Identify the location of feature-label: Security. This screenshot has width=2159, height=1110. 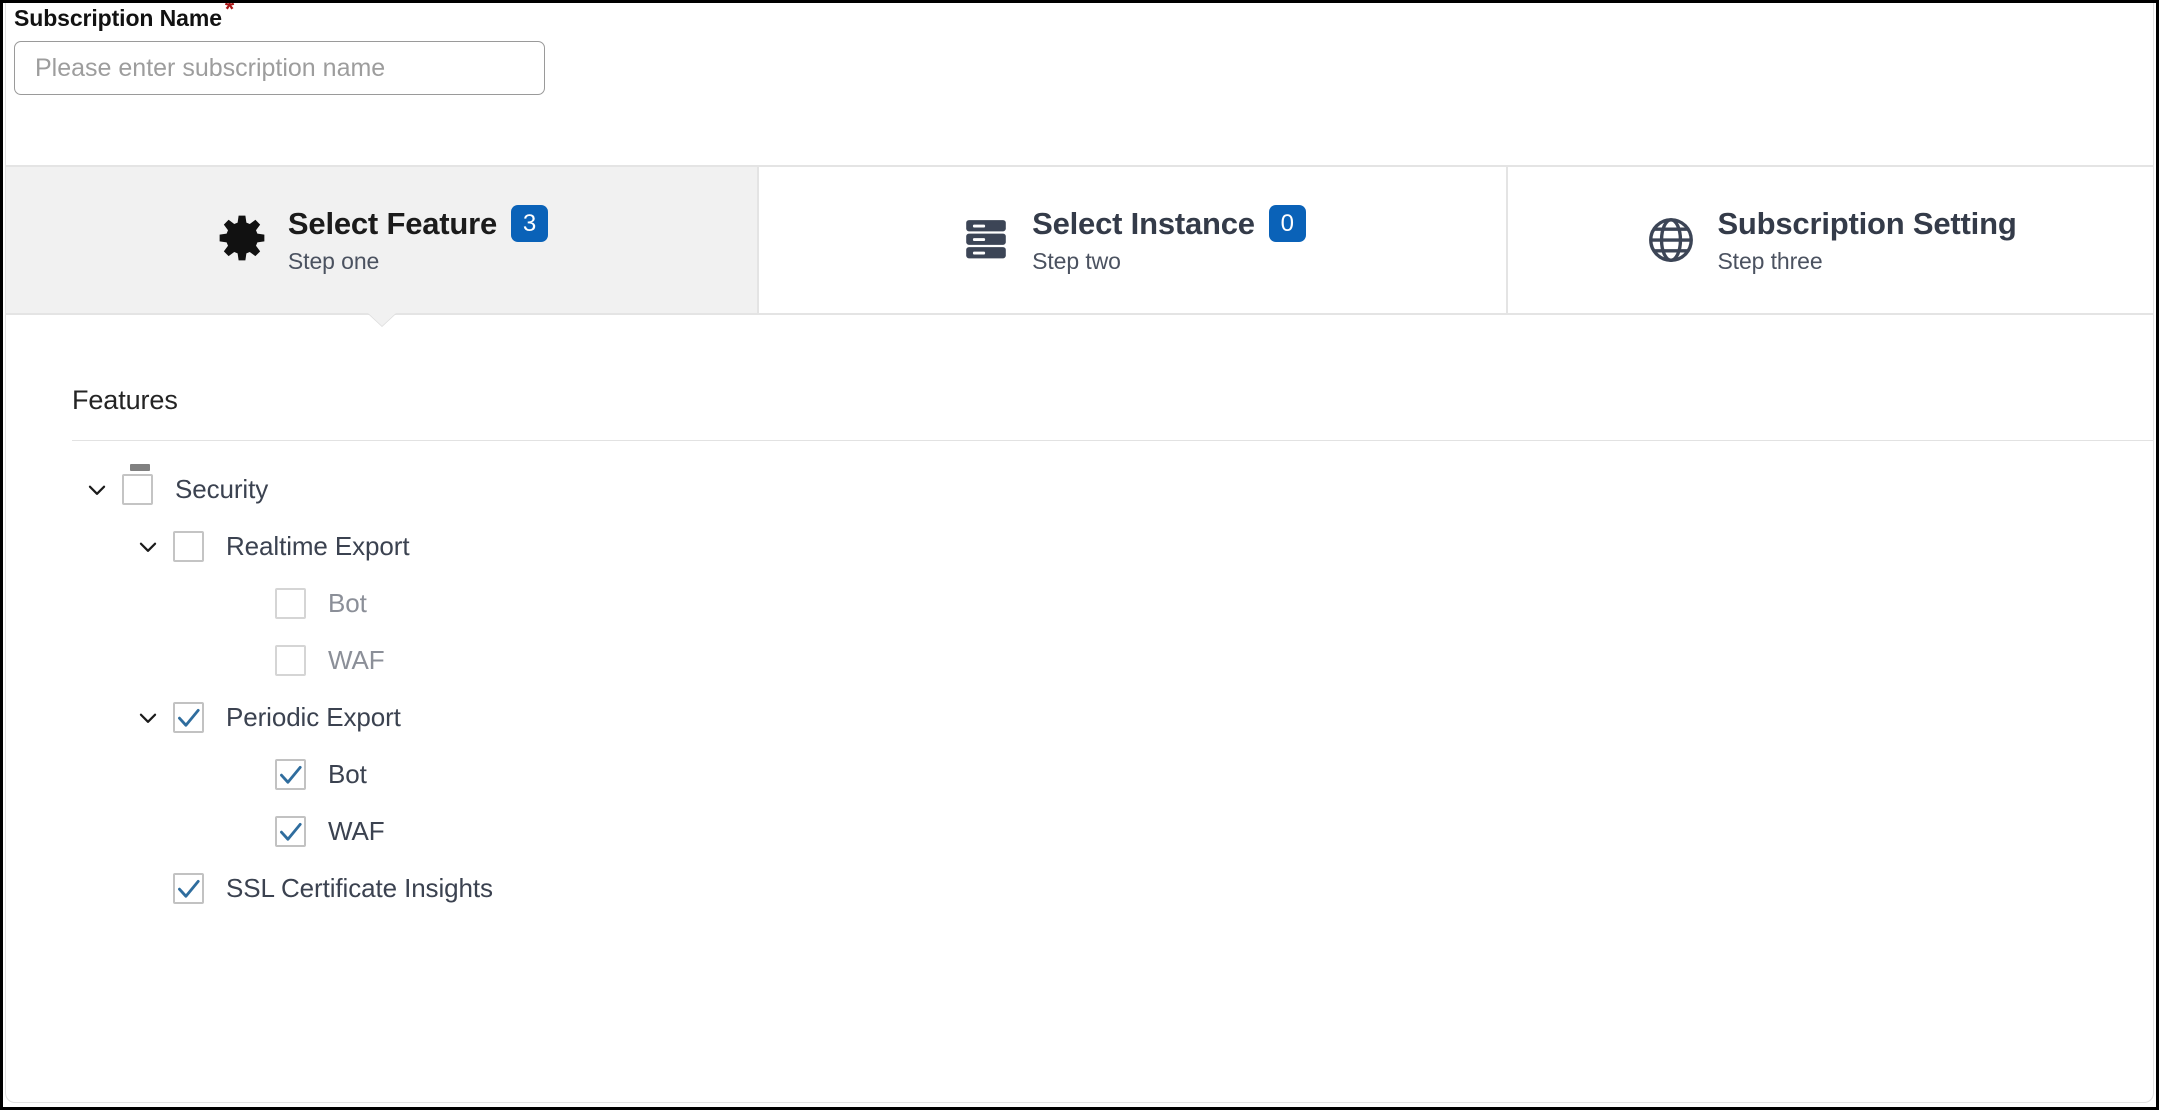
(222, 489).